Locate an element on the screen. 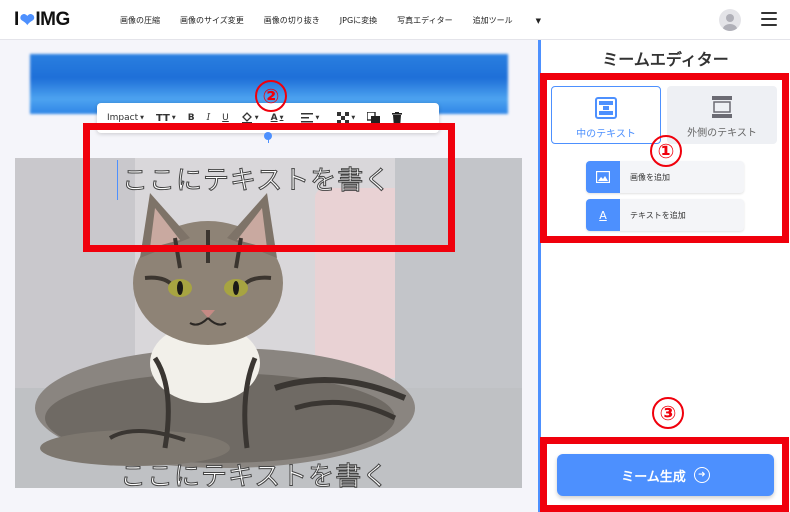 The image size is (790, 512). nav-convert-jpg: JPGに変換 is located at coordinates (358, 20).